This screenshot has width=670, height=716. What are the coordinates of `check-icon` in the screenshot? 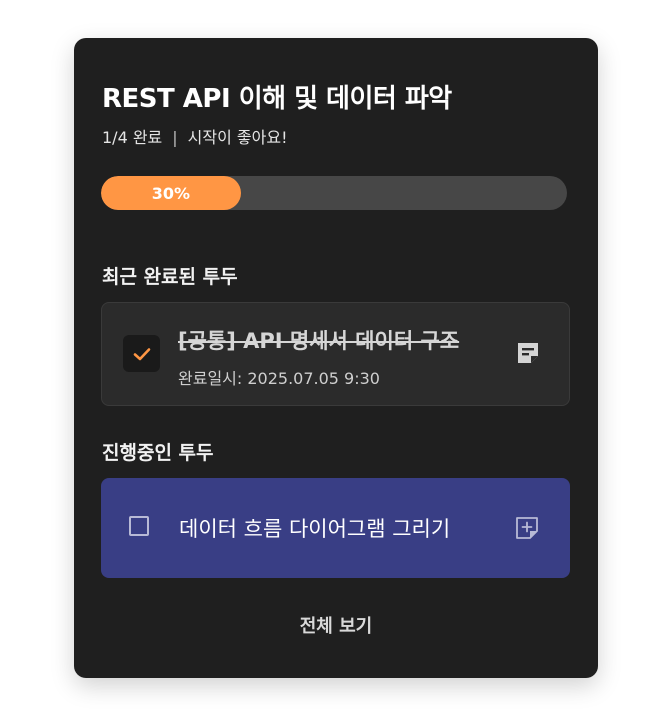 It's located at (141, 353).